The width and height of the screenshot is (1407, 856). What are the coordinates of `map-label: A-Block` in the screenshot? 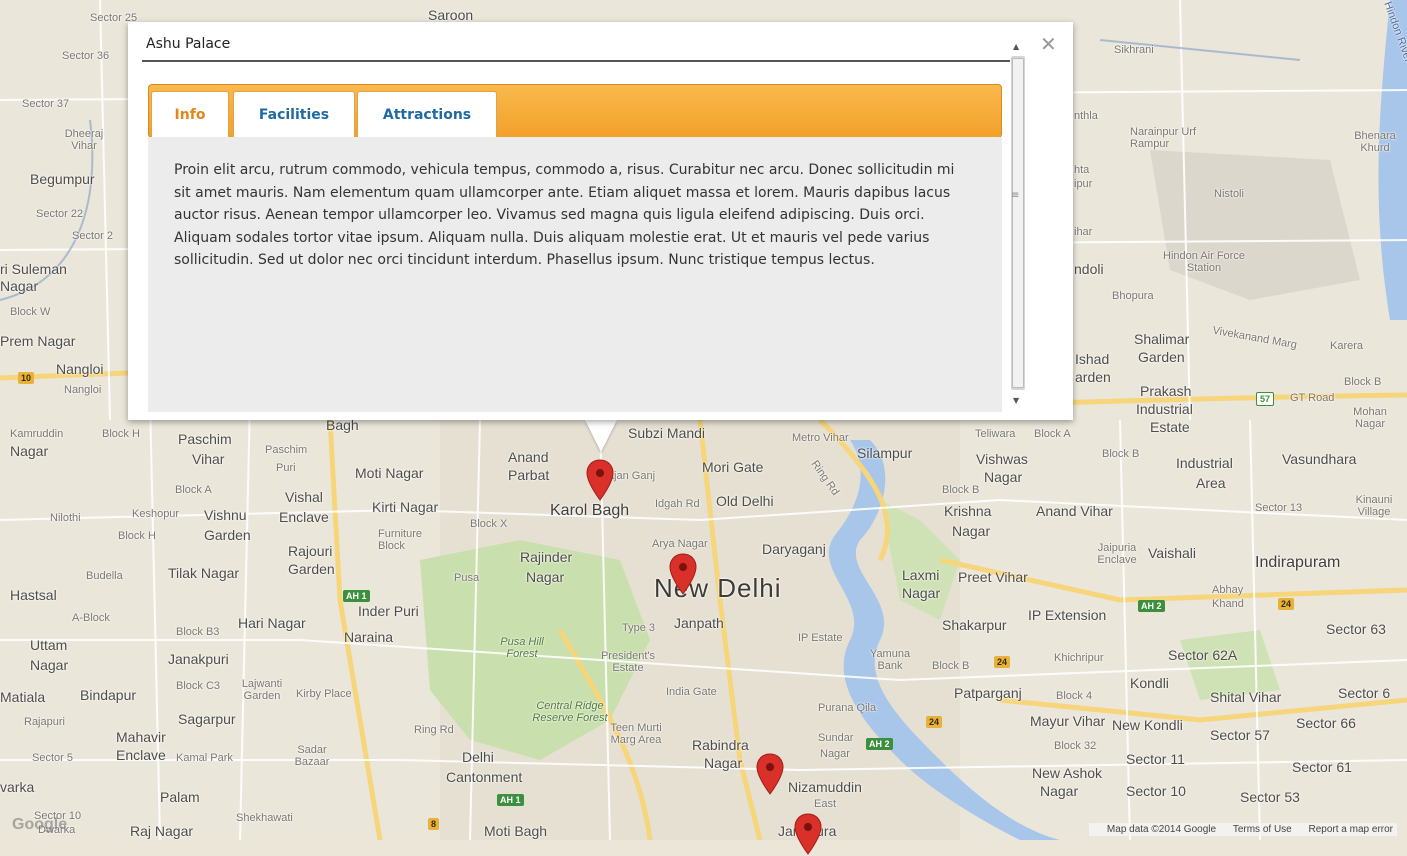 It's located at (91, 618).